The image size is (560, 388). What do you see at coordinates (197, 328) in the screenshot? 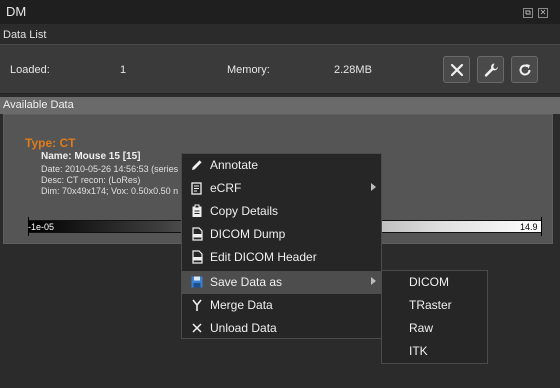
I see `x-icon` at bounding box center [197, 328].